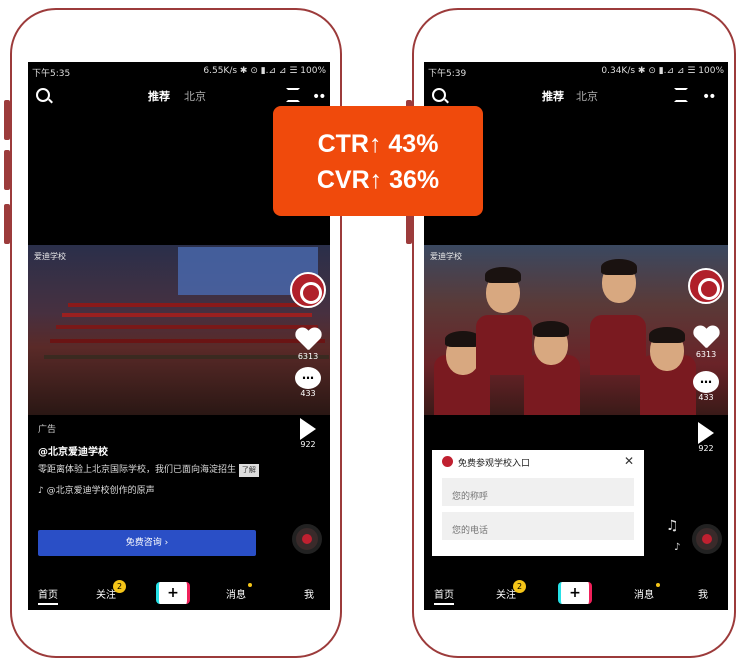  What do you see at coordinates (264, 71) in the screenshot?
I see `status-indicators: 6.55K/s ✱ ⊙ ▮.⊿ ⊿ ☰ 100%` at bounding box center [264, 71].